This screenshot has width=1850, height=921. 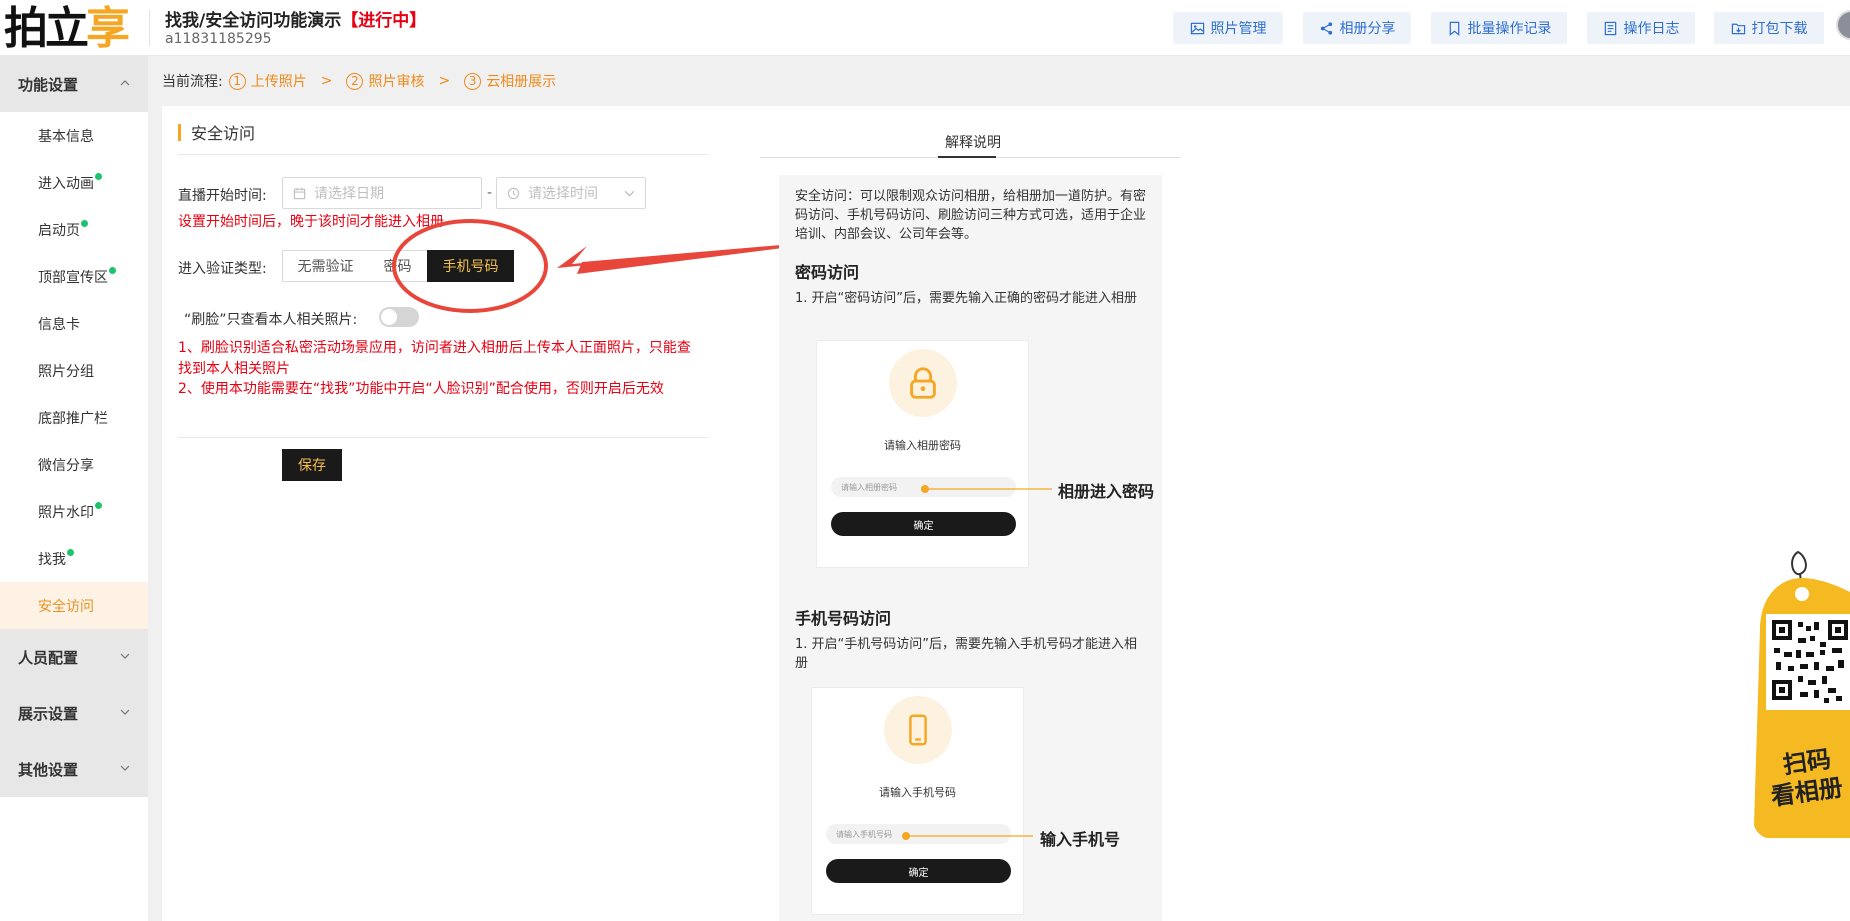 What do you see at coordinates (1367, 29) in the screenshot?
I see `album-share-label: 相册分享` at bounding box center [1367, 29].